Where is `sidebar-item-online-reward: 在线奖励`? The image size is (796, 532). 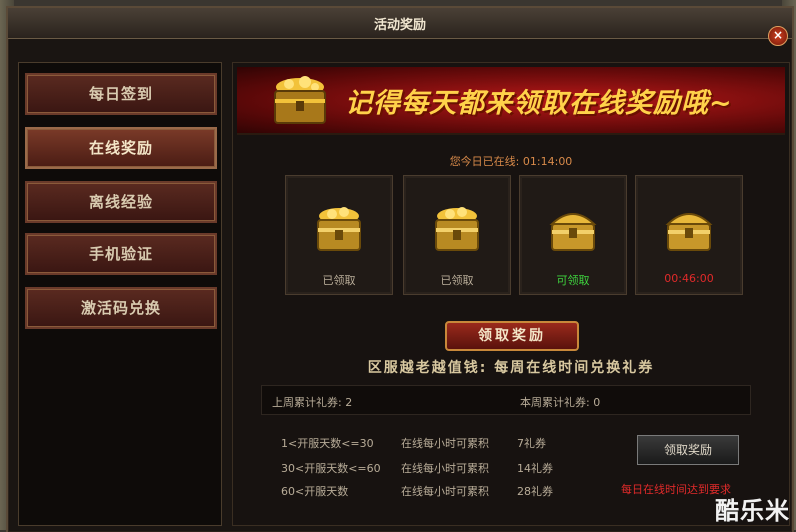
sidebar-item-online-reward: 在线奖励 is located at coordinates (121, 148).